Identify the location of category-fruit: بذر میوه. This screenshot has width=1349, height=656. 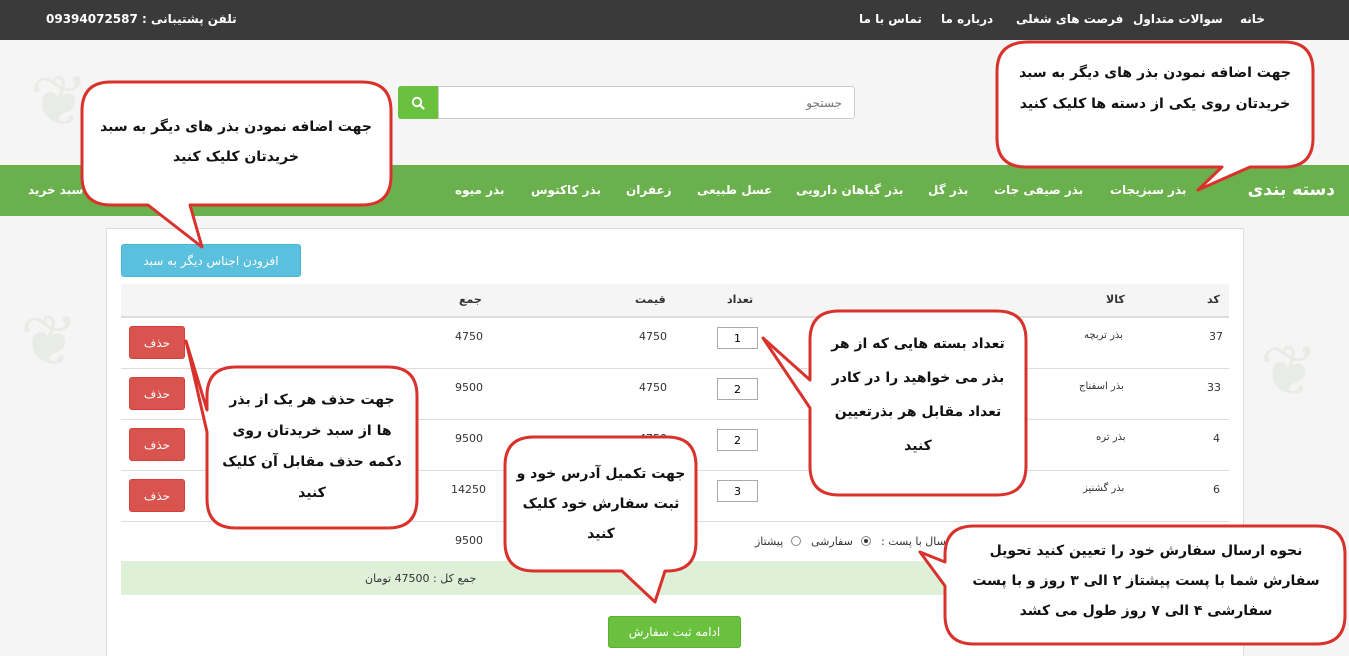
(479, 190).